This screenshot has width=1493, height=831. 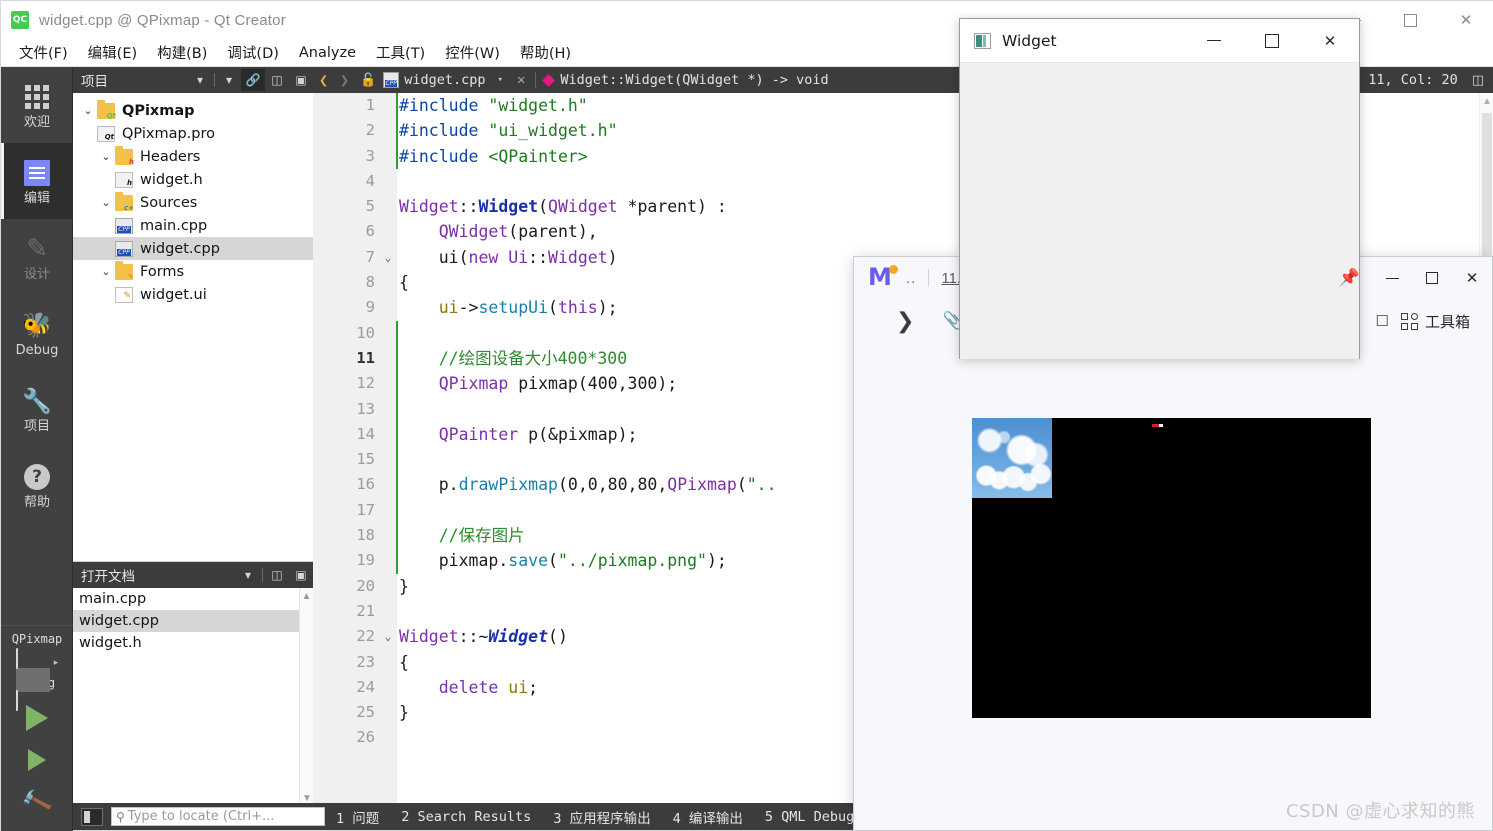 I want to click on pin-icon: 📌, so click(x=1349, y=278).